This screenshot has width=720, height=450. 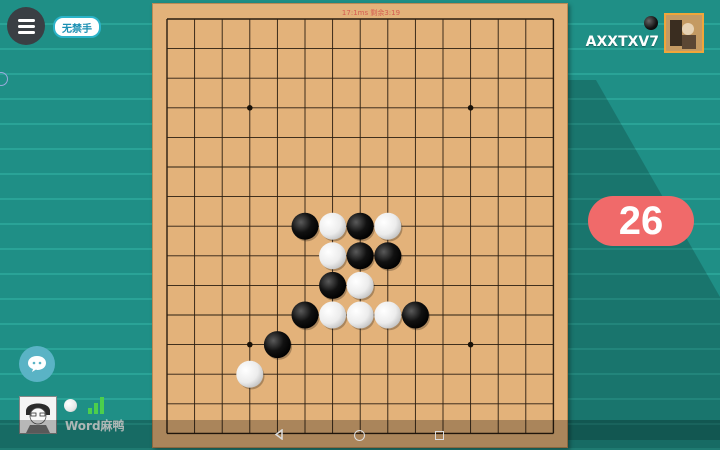 I want to click on chat-bubble-icon, so click(x=37, y=364).